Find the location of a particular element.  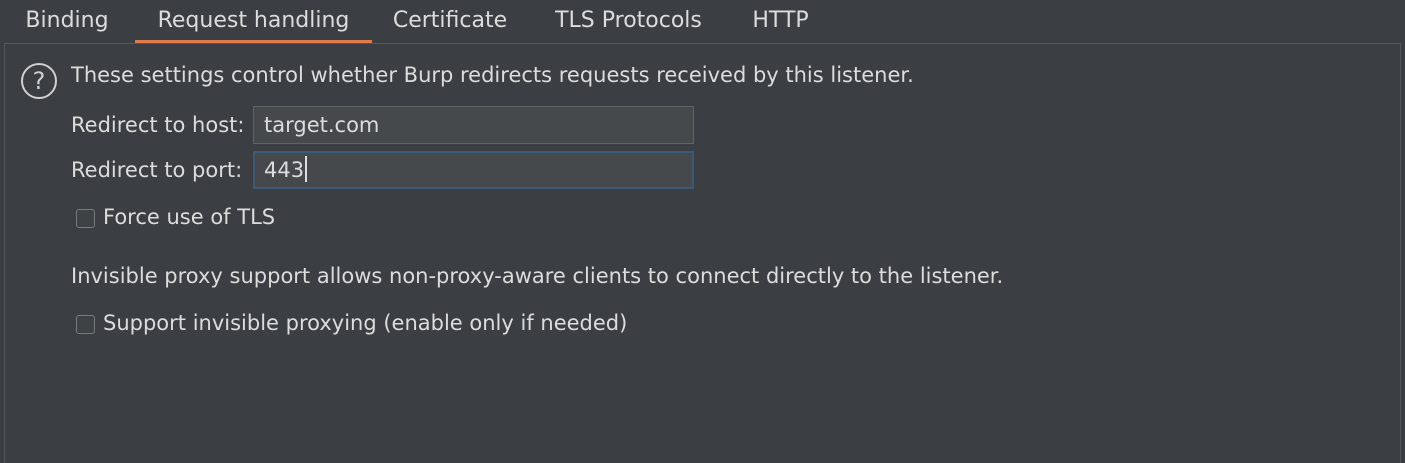

redirect-host-value: target.com is located at coordinates (322, 125).